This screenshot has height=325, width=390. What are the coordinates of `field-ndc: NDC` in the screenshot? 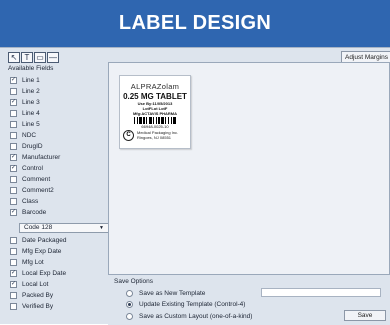 It's located at (23, 135).